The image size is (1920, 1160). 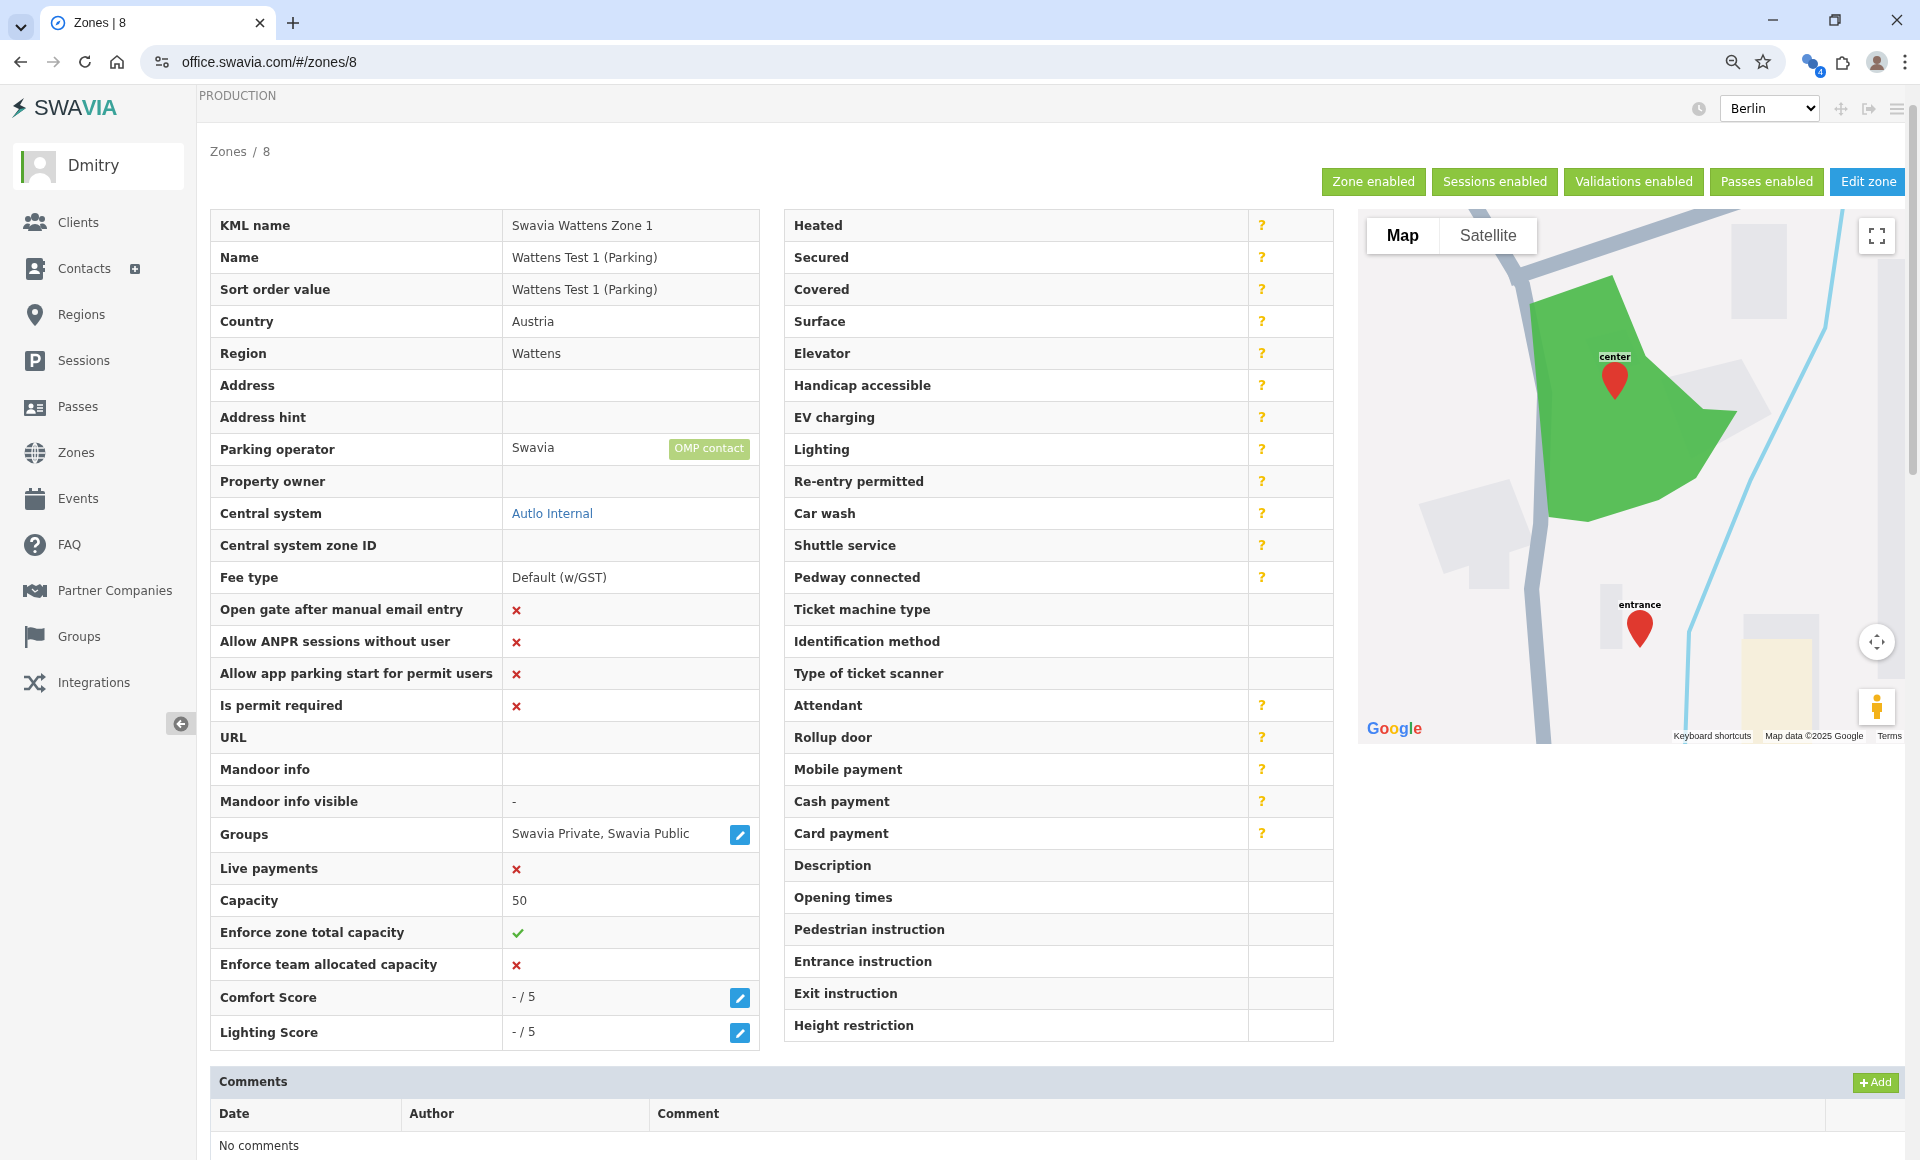 What do you see at coordinates (306, 1115) in the screenshot?
I see `column-header: Date` at bounding box center [306, 1115].